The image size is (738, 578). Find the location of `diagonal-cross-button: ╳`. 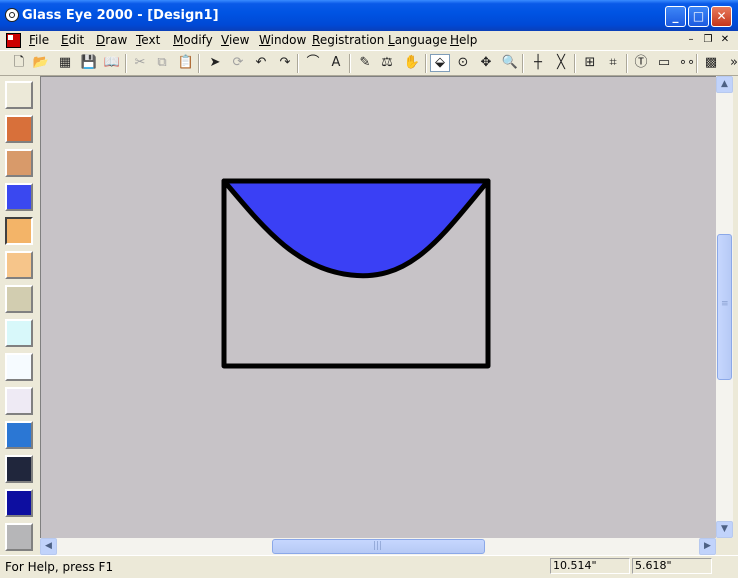

diagonal-cross-button: ╳ is located at coordinates (561, 63).